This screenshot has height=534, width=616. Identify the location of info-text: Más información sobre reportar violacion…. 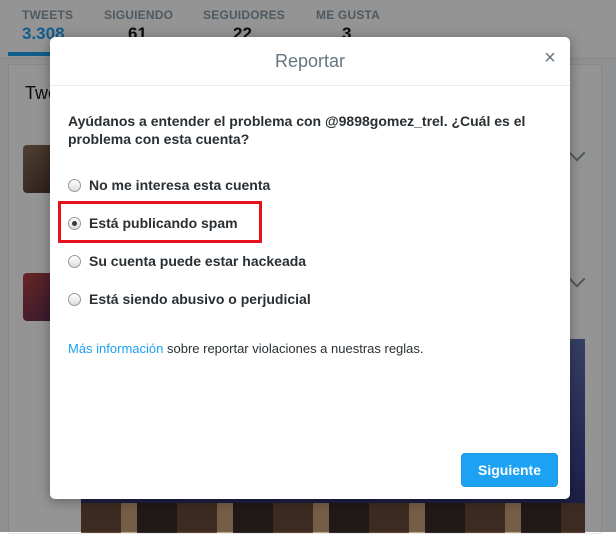
(246, 348).